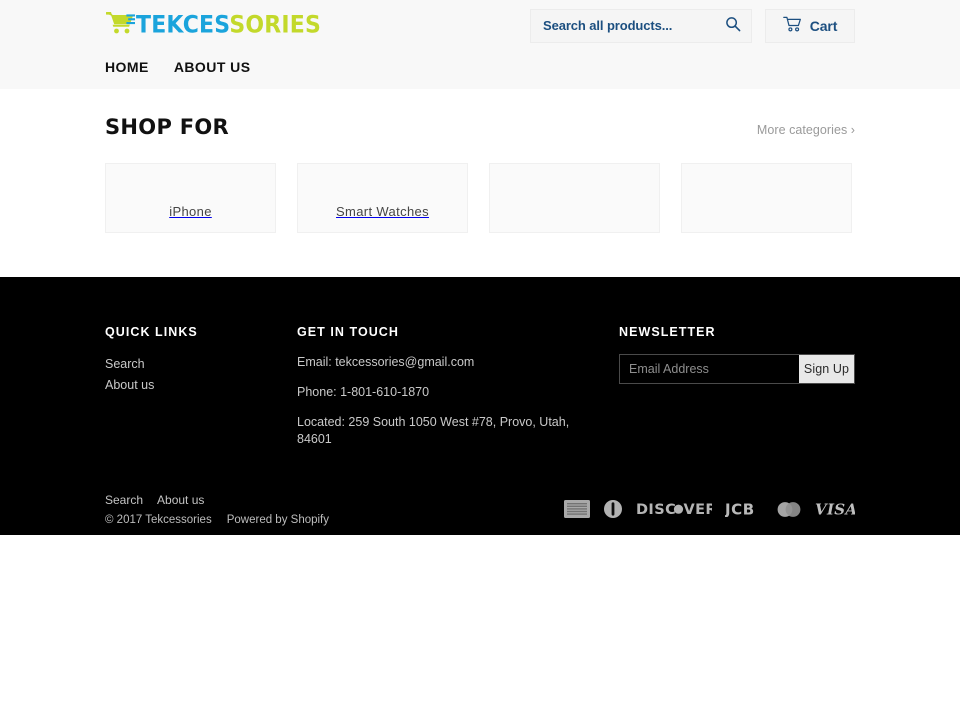 The width and height of the screenshot is (960, 720). Describe the element at coordinates (386, 362) in the screenshot. I see `contact-email: Email: tekcessories@gmail.com` at that location.